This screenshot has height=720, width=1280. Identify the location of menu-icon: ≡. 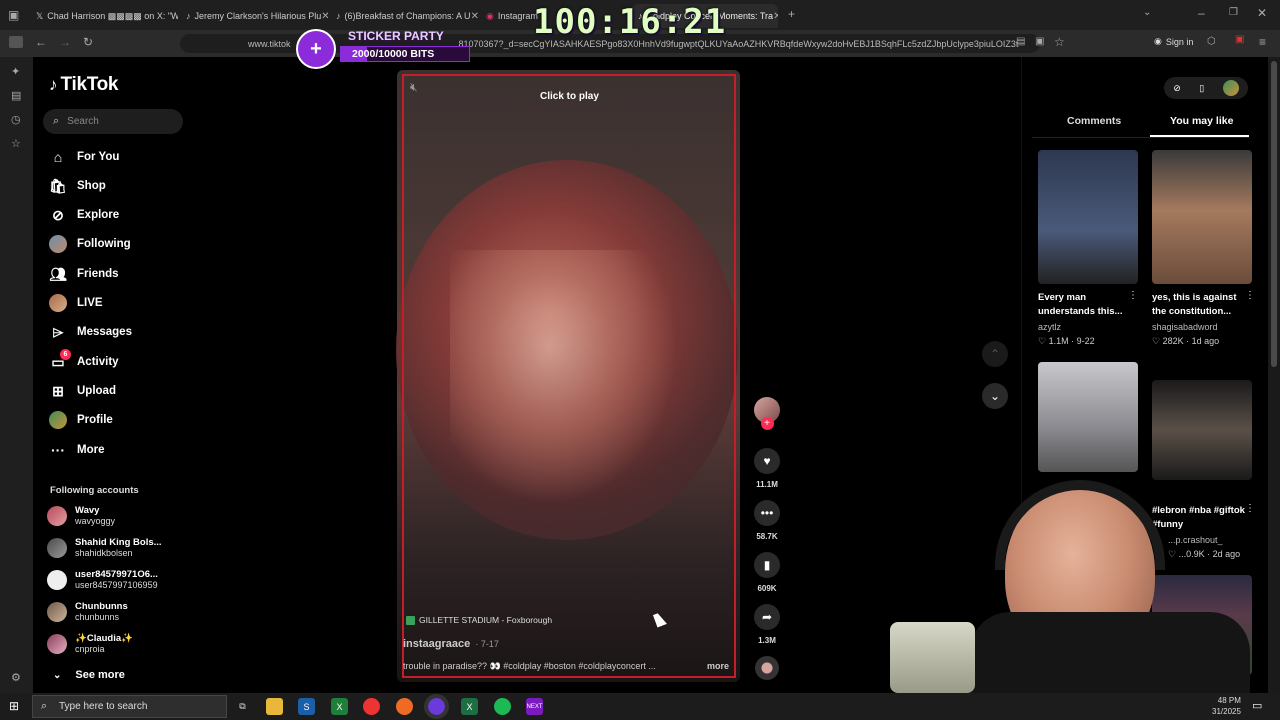
(1262, 42).